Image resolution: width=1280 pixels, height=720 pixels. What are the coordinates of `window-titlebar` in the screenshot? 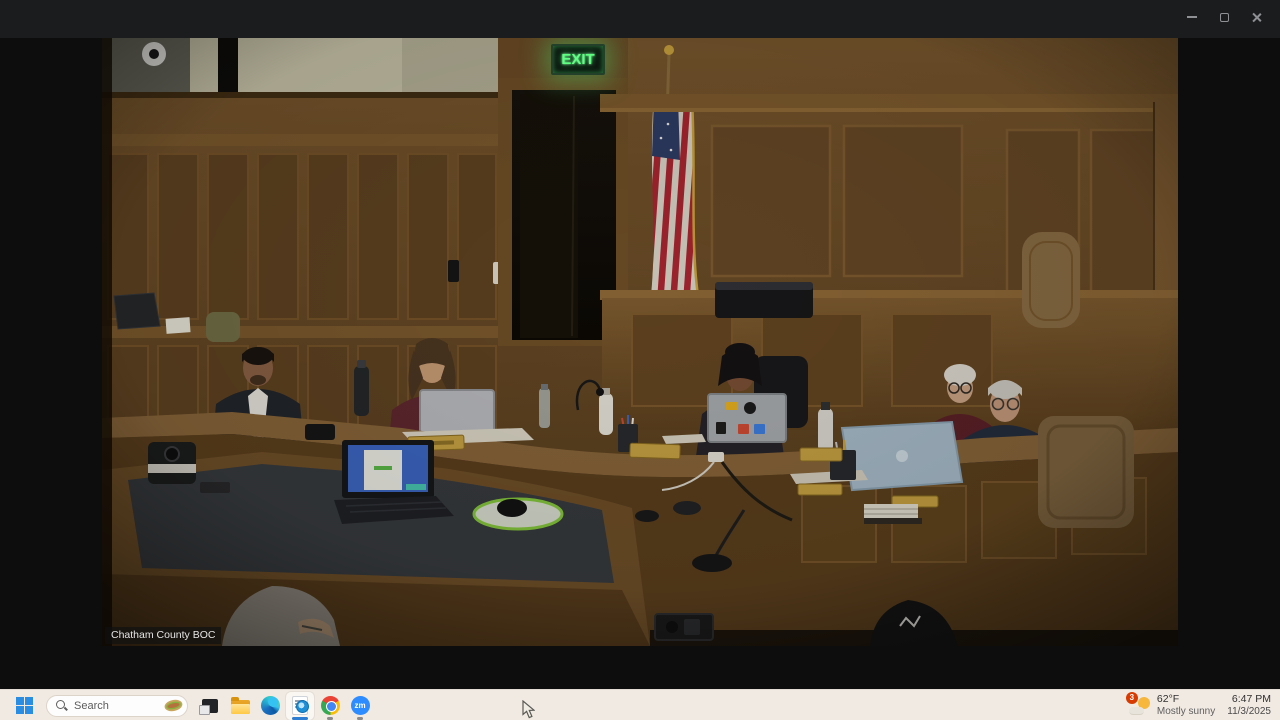 It's located at (640, 19).